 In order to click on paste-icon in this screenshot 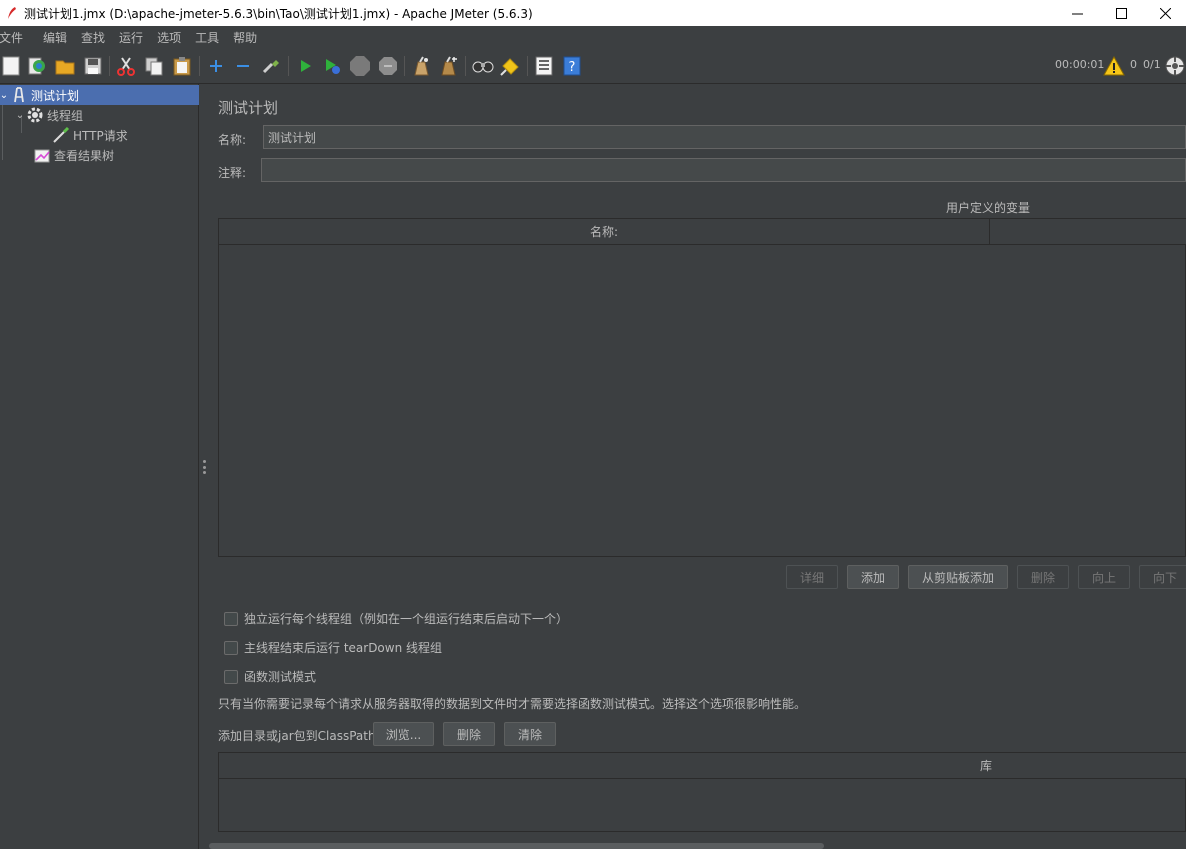, I will do `click(182, 66)`.